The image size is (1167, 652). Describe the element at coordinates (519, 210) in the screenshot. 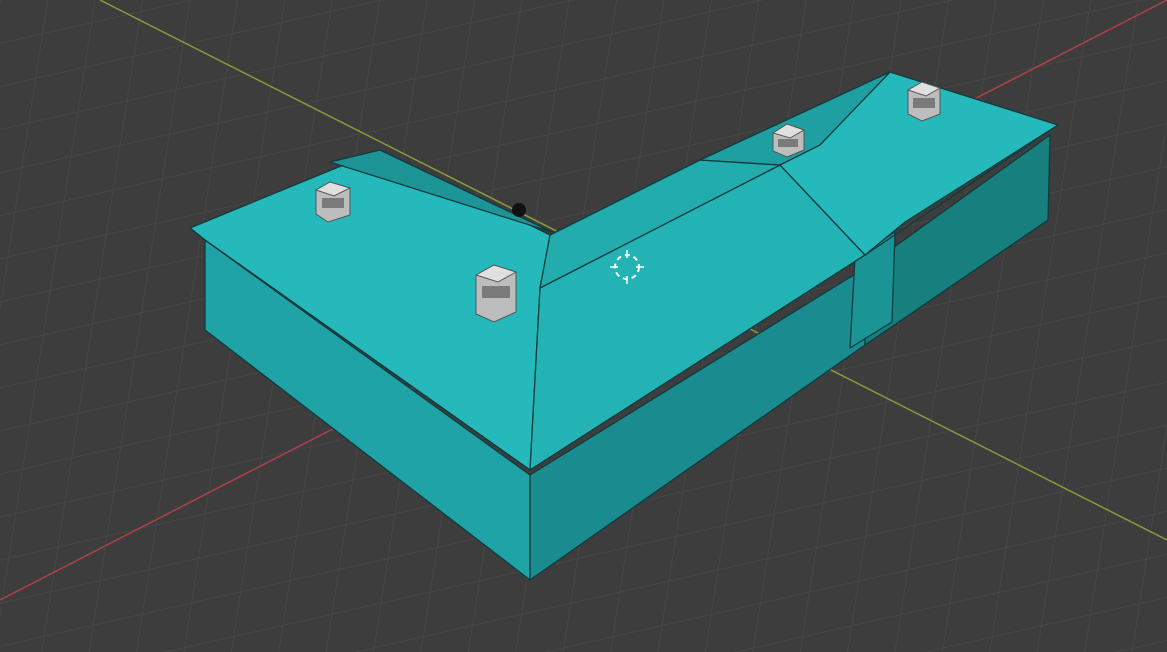

I see `light-object-icon` at that location.